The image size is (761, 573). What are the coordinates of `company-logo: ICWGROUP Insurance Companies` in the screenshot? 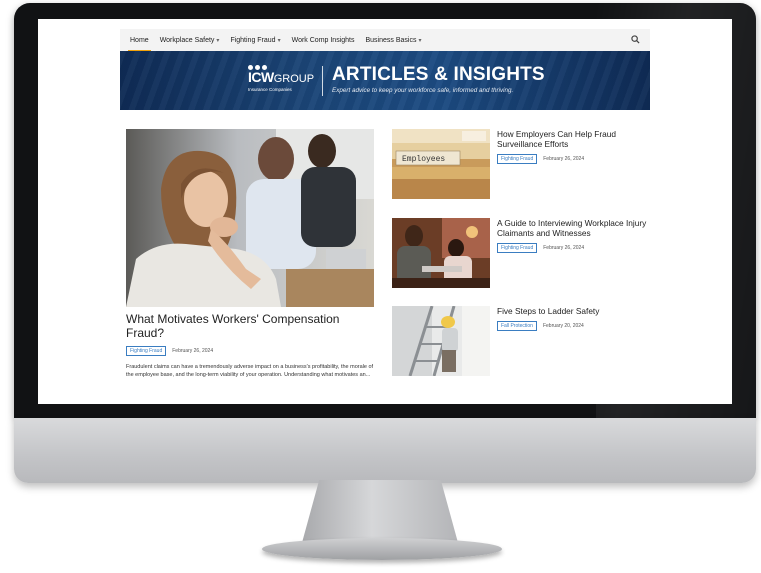 It's located at (281, 80).